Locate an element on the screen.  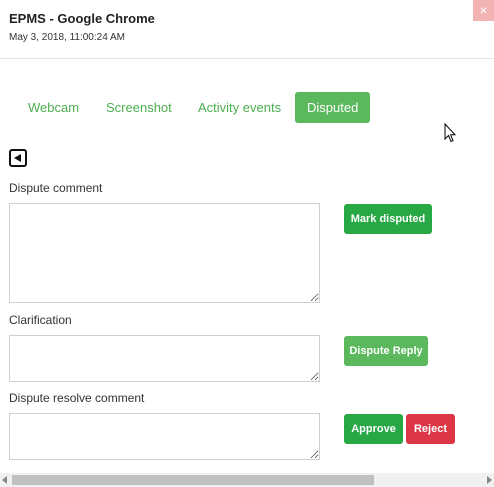
tab-activity-events: Activity events is located at coordinates (239, 107).